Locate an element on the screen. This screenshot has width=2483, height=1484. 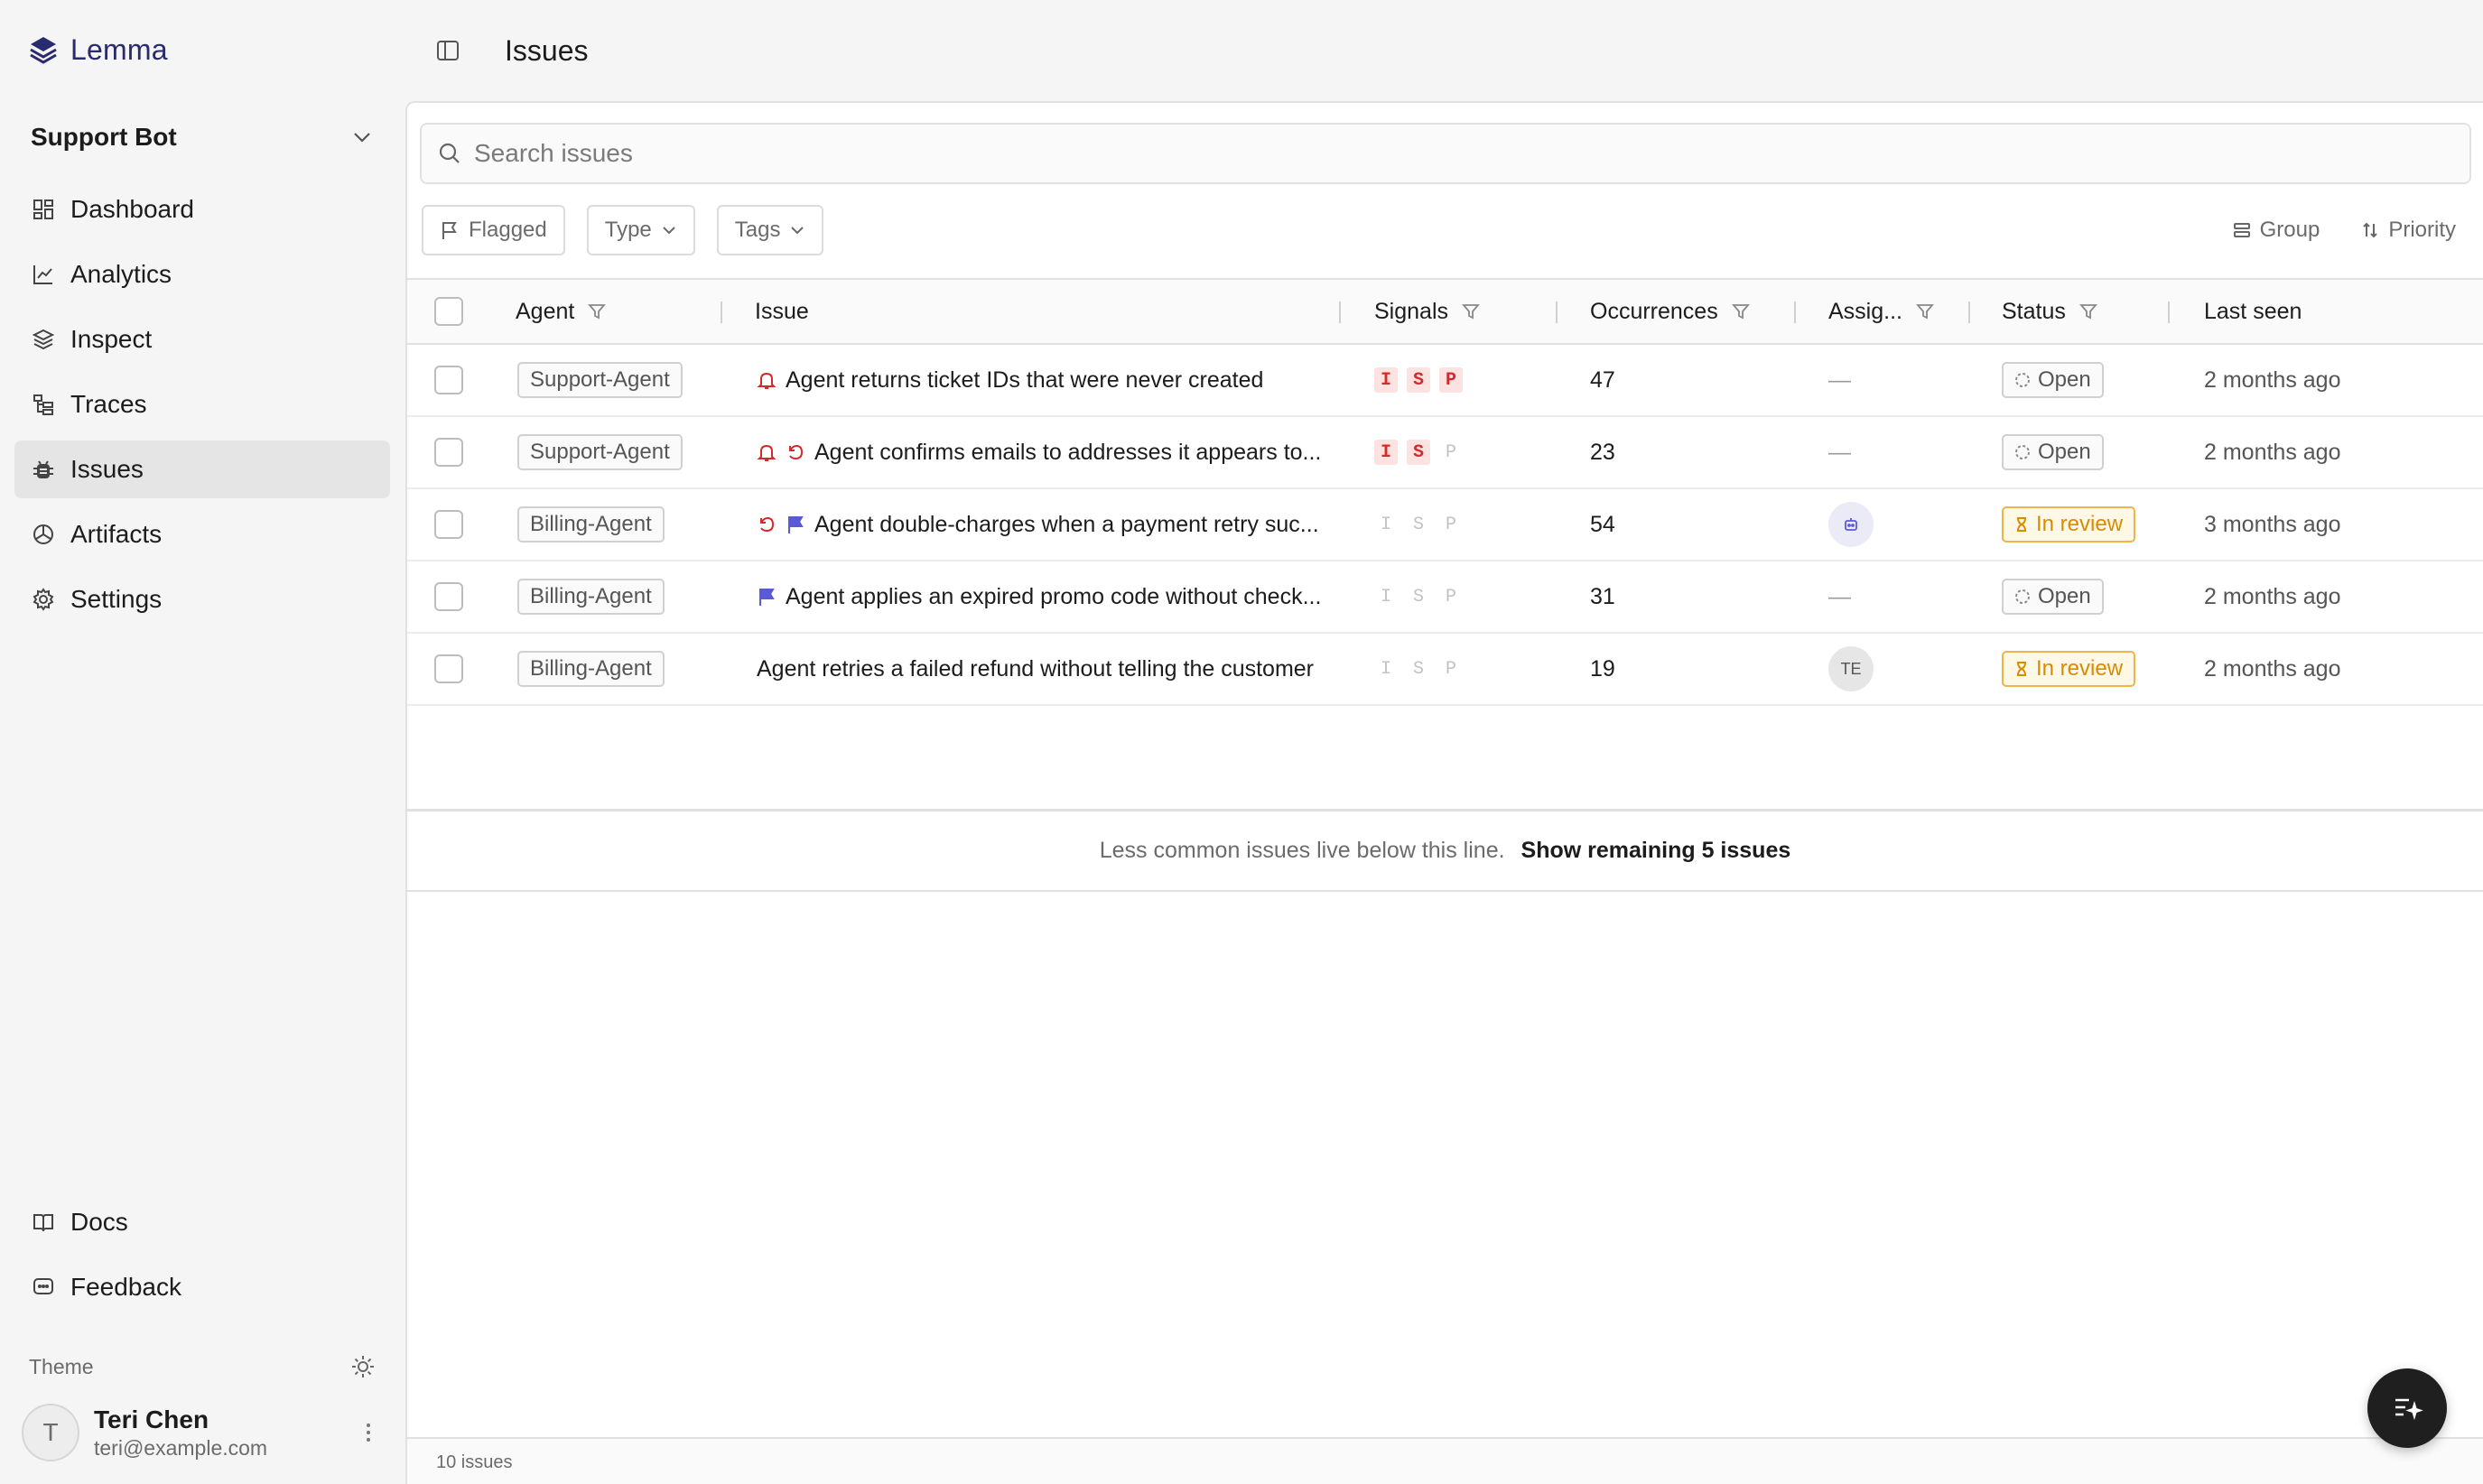
sidebar-item-inspect: Inspect is located at coordinates (202, 340).